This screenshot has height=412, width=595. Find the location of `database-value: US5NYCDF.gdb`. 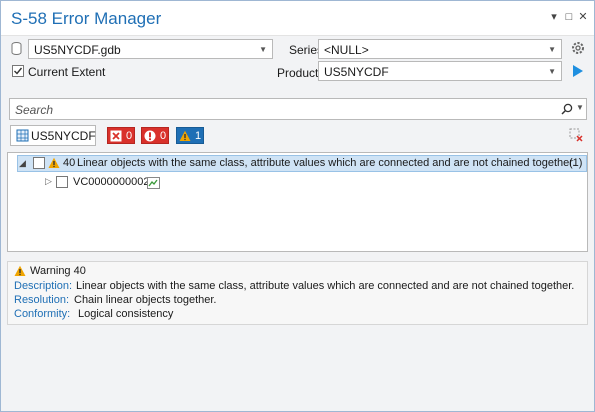

database-value: US5NYCDF.gdb is located at coordinates (77, 50).